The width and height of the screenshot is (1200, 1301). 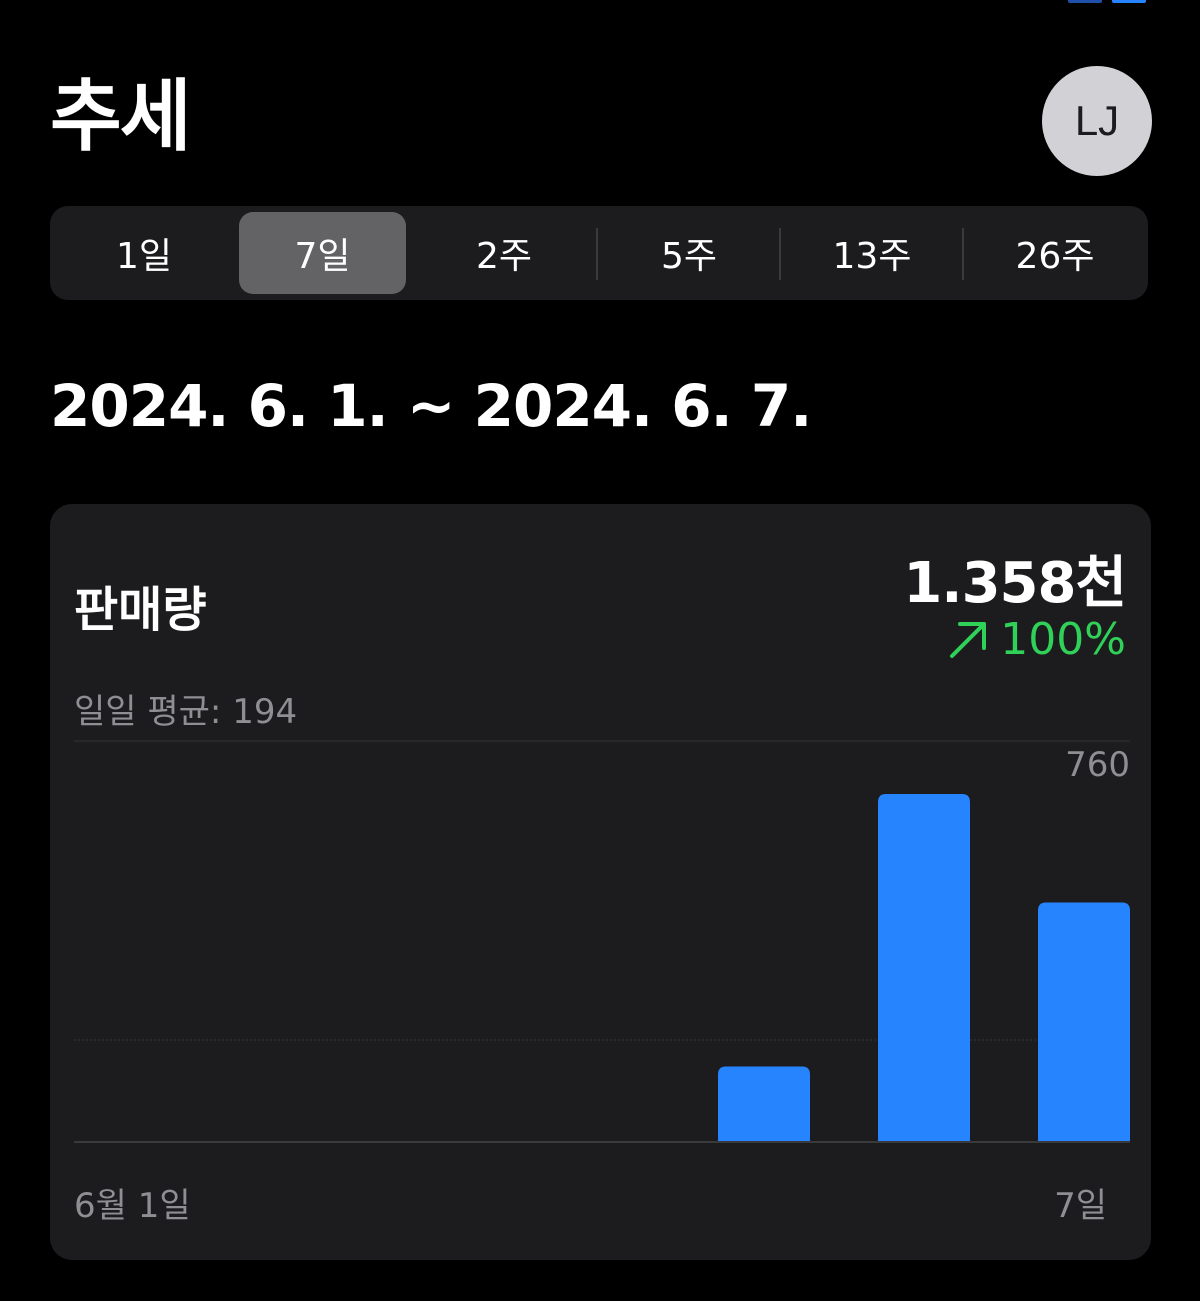 What do you see at coordinates (140, 610) in the screenshot?
I see `metric-label: 판매량` at bounding box center [140, 610].